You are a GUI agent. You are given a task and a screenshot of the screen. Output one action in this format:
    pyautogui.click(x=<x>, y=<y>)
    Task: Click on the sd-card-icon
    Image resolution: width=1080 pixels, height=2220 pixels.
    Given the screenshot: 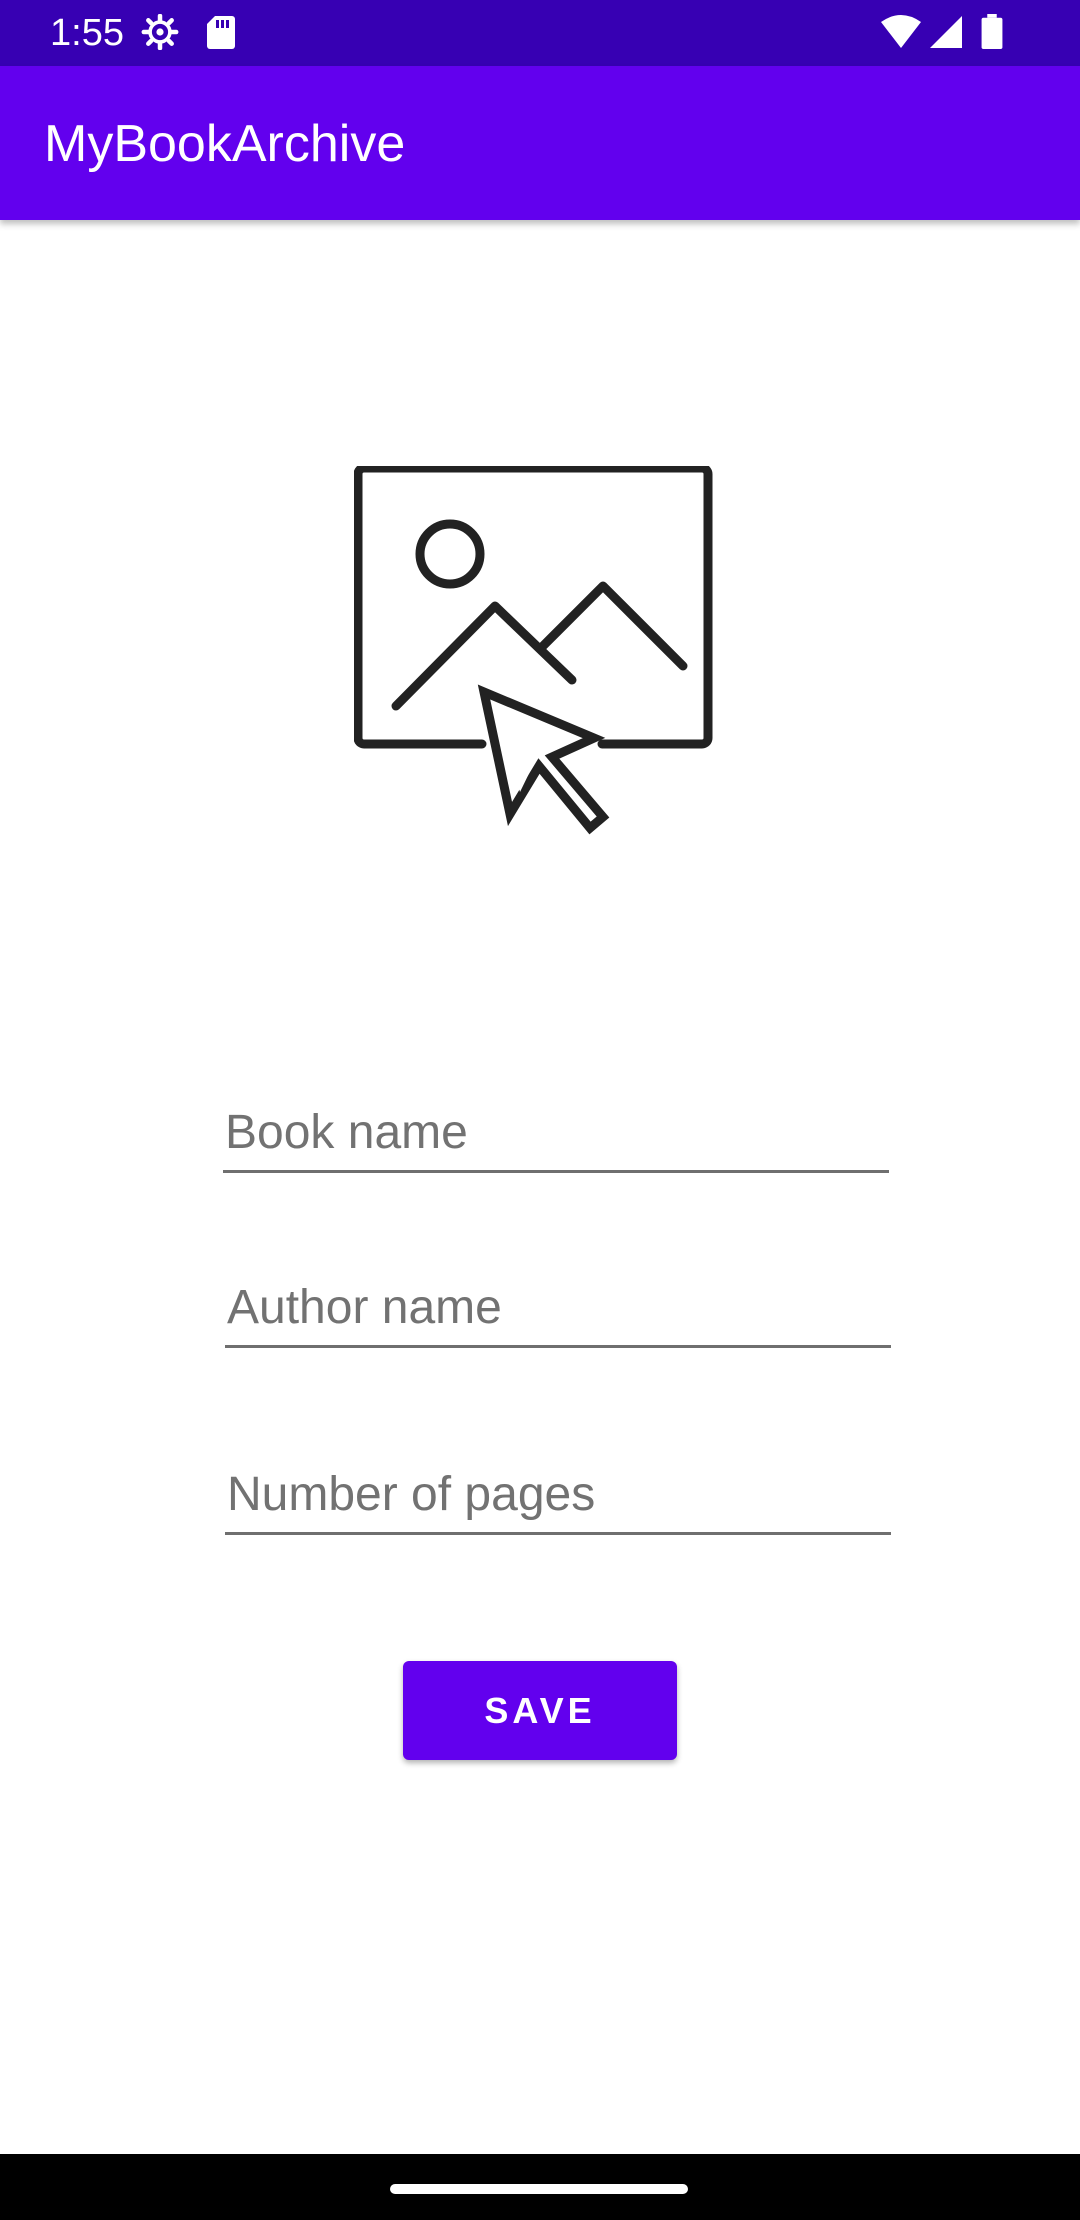 What is the action you would take?
    pyautogui.click(x=221, y=32)
    